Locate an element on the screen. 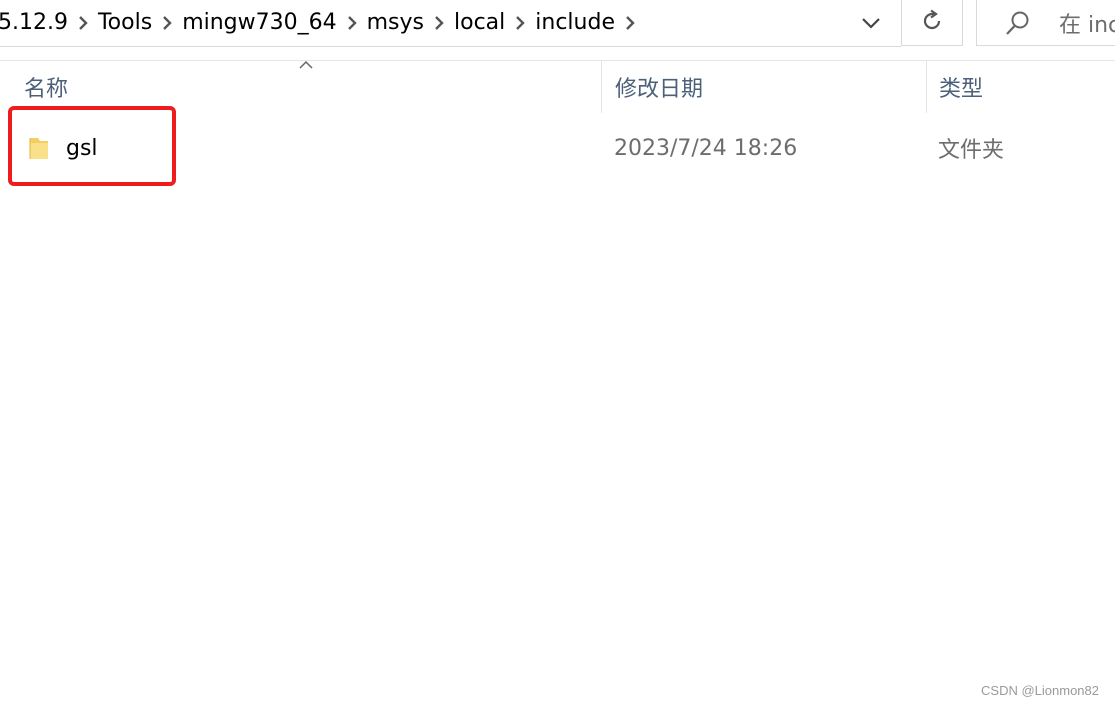 The height and width of the screenshot is (706, 1115). watermark: CSDN @Lionmon82 is located at coordinates (1040, 690).